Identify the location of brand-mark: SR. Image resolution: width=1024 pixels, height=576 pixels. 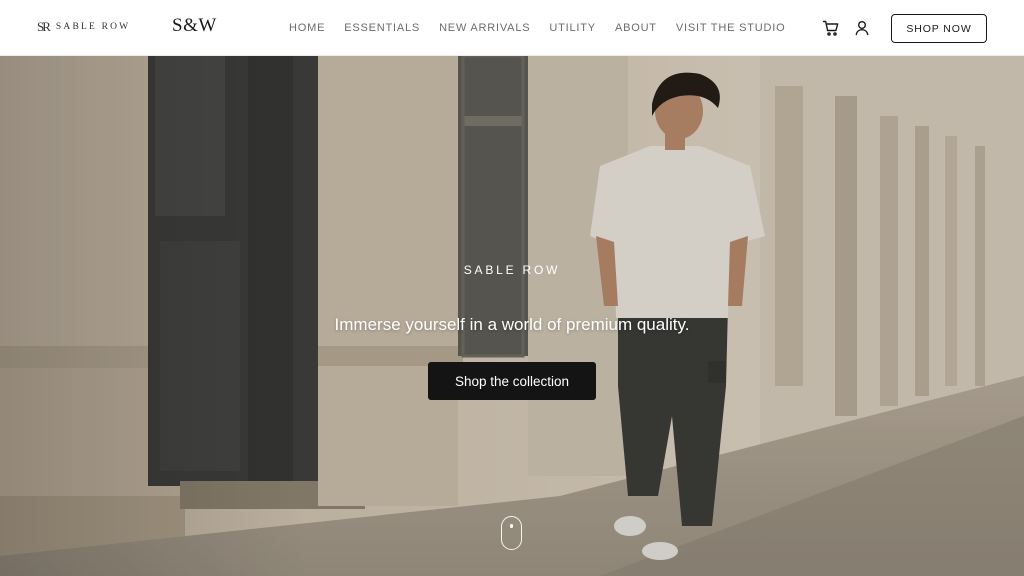
(44, 26).